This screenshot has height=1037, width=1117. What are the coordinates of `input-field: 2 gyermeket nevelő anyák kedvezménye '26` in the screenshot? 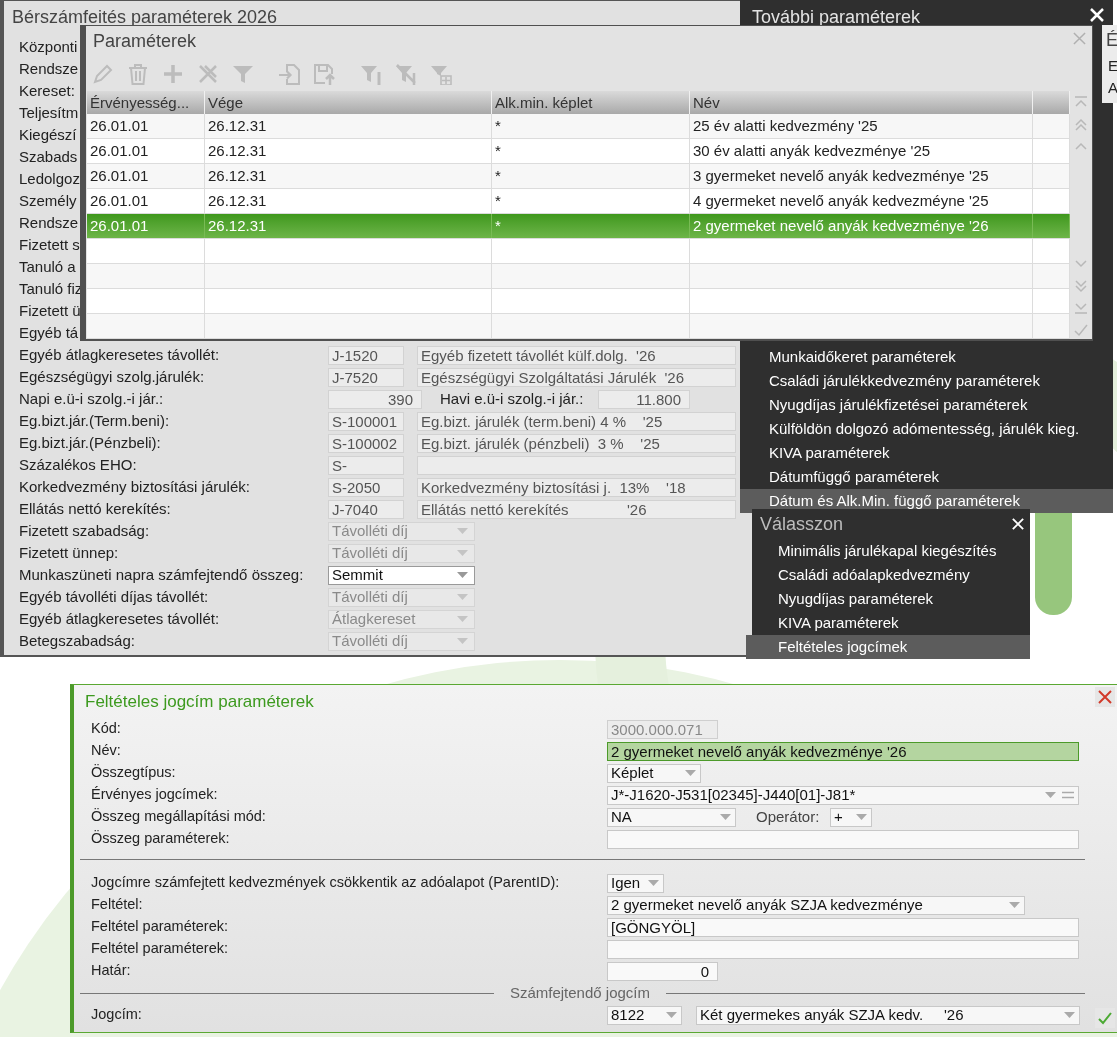 It's located at (843, 751).